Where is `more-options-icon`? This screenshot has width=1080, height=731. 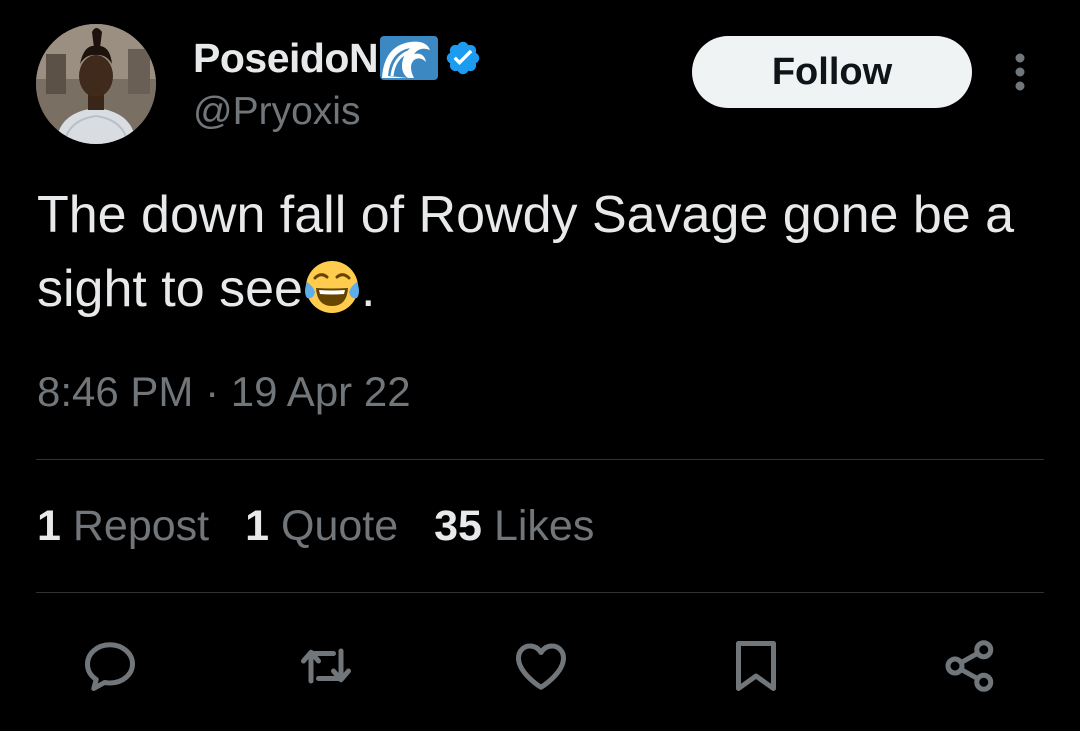
more-options-icon is located at coordinates (1020, 72).